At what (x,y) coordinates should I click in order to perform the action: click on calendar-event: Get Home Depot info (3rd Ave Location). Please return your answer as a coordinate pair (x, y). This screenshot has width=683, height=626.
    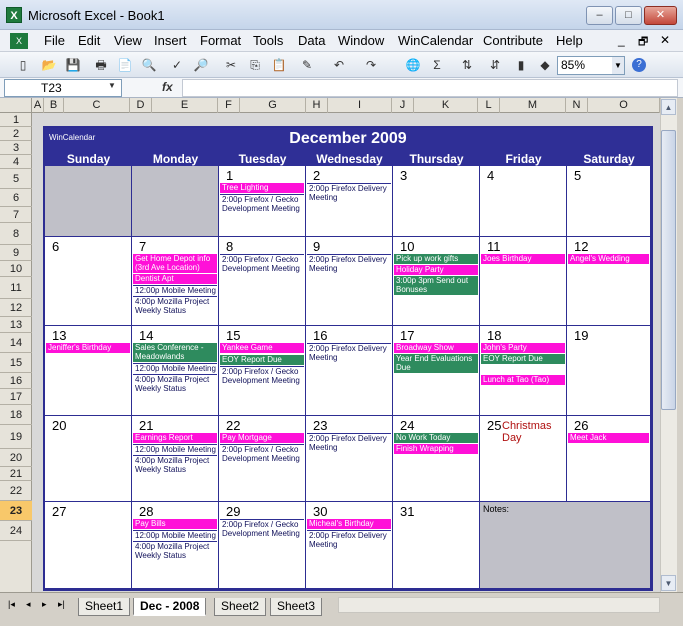
    Looking at the image, I should click on (175, 263).